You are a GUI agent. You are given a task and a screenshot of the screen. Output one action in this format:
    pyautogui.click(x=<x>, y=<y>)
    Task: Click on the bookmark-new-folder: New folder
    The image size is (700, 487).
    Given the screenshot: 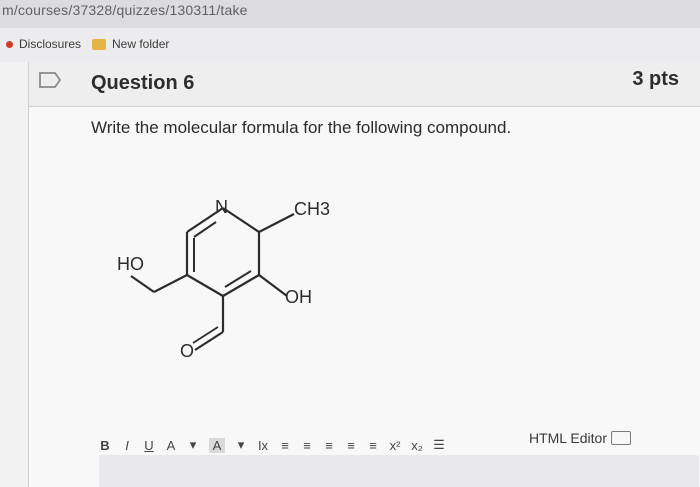 What is the action you would take?
    pyautogui.click(x=130, y=44)
    